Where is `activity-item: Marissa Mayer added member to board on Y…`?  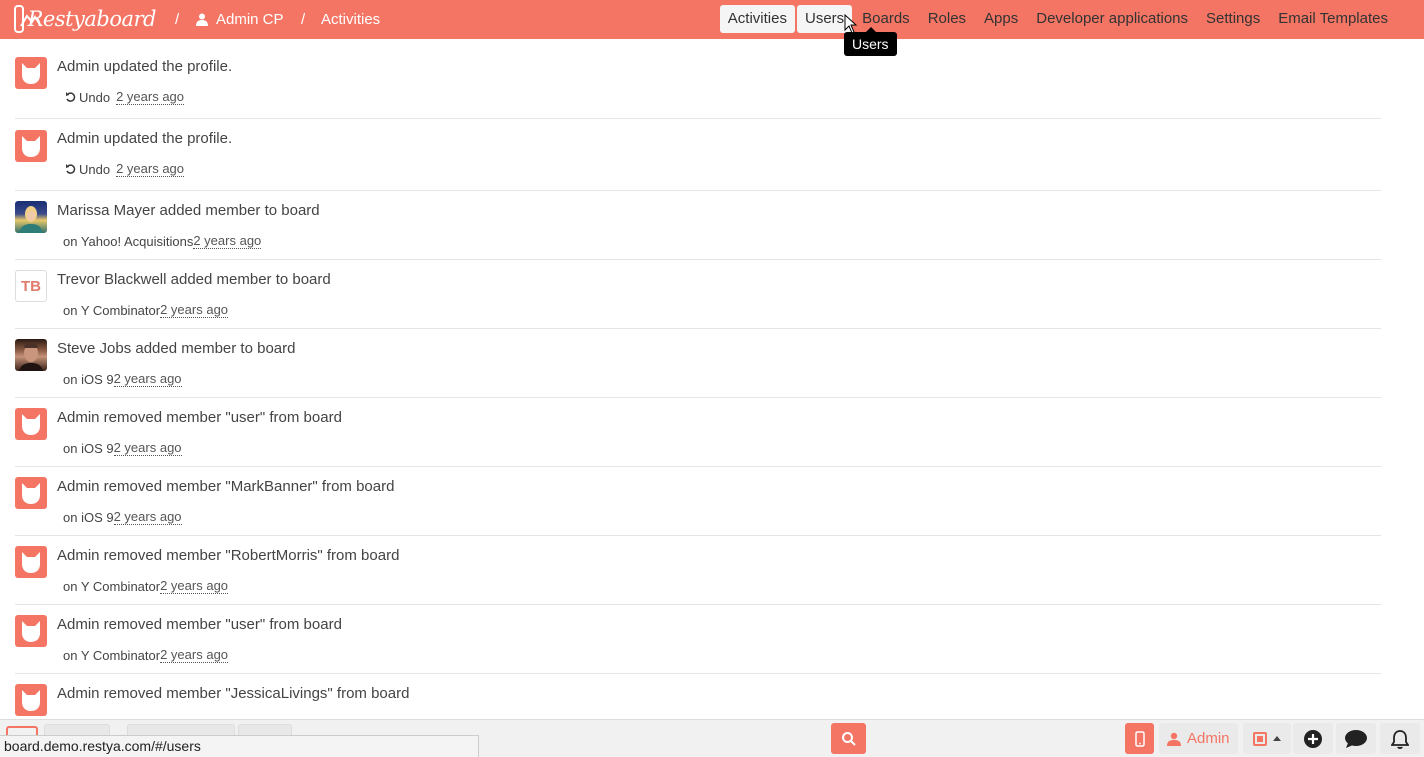 activity-item: Marissa Mayer added member to board on Y… is located at coordinates (698, 225).